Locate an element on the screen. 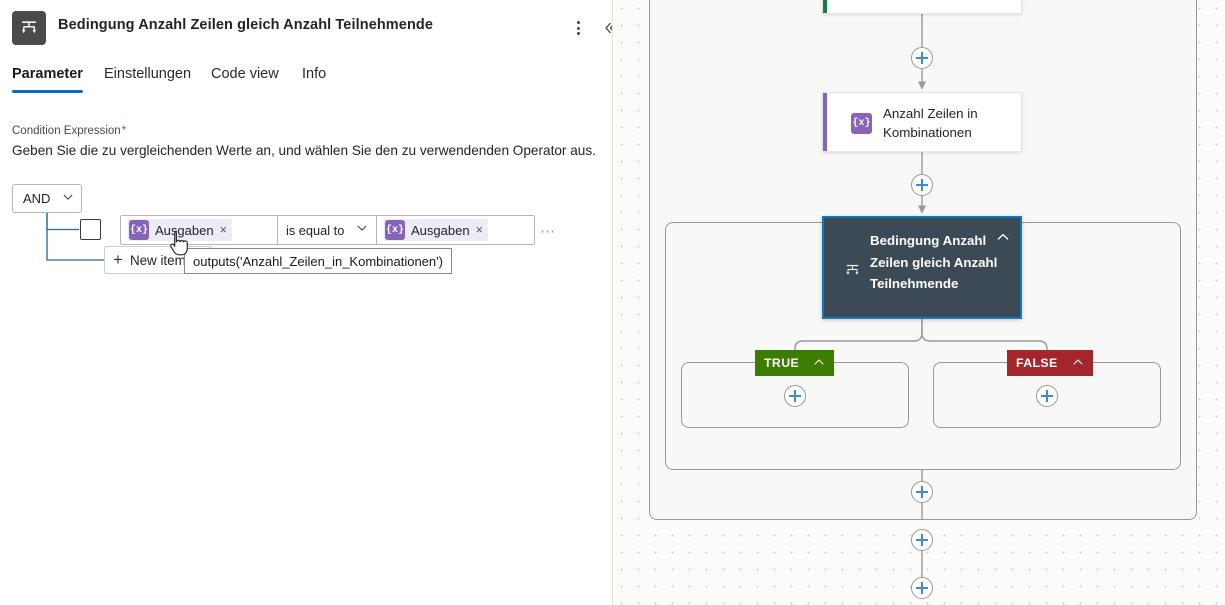 This screenshot has height=605, width=1225. more-options-button is located at coordinates (578, 28).